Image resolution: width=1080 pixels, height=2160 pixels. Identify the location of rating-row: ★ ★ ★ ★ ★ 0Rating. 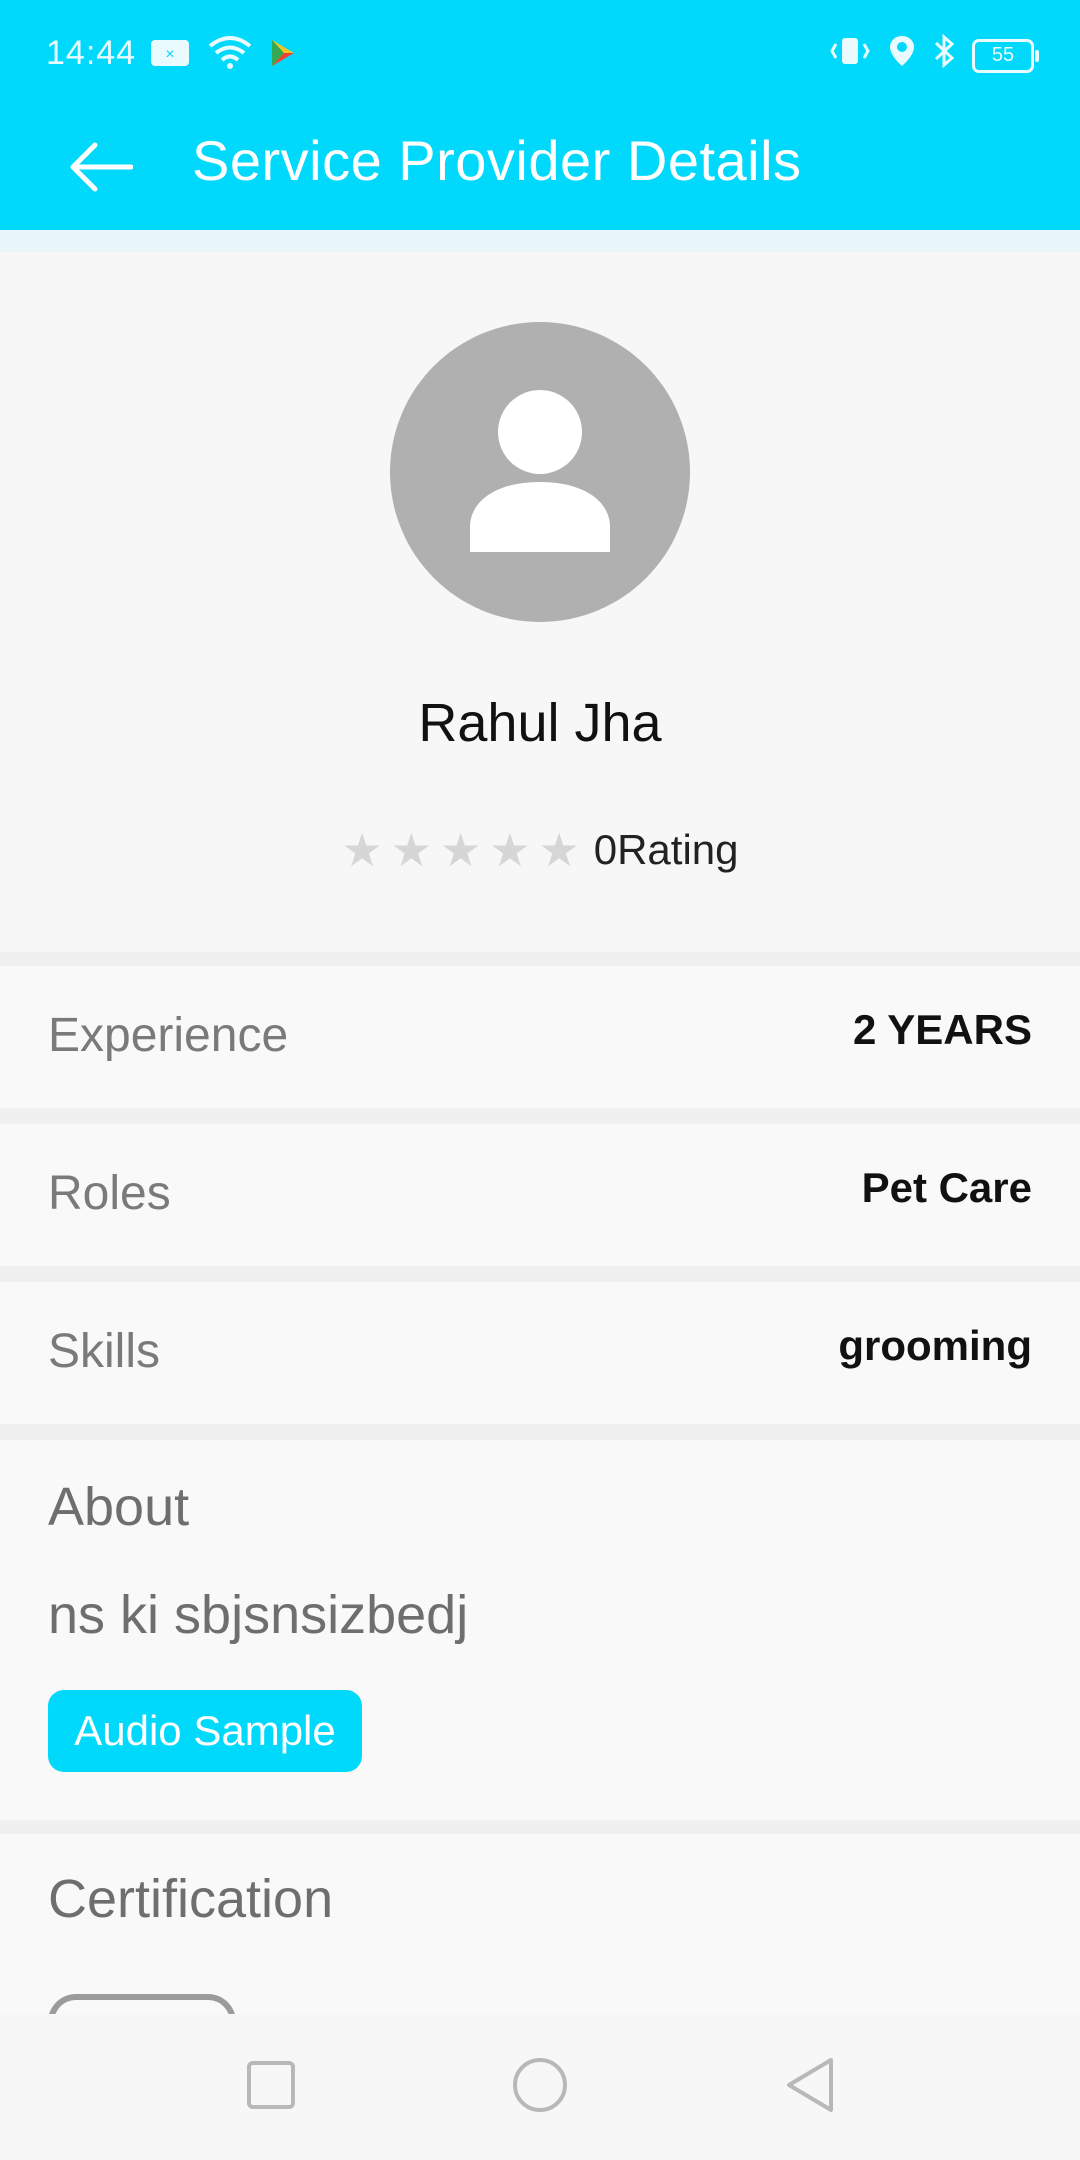
(540, 850).